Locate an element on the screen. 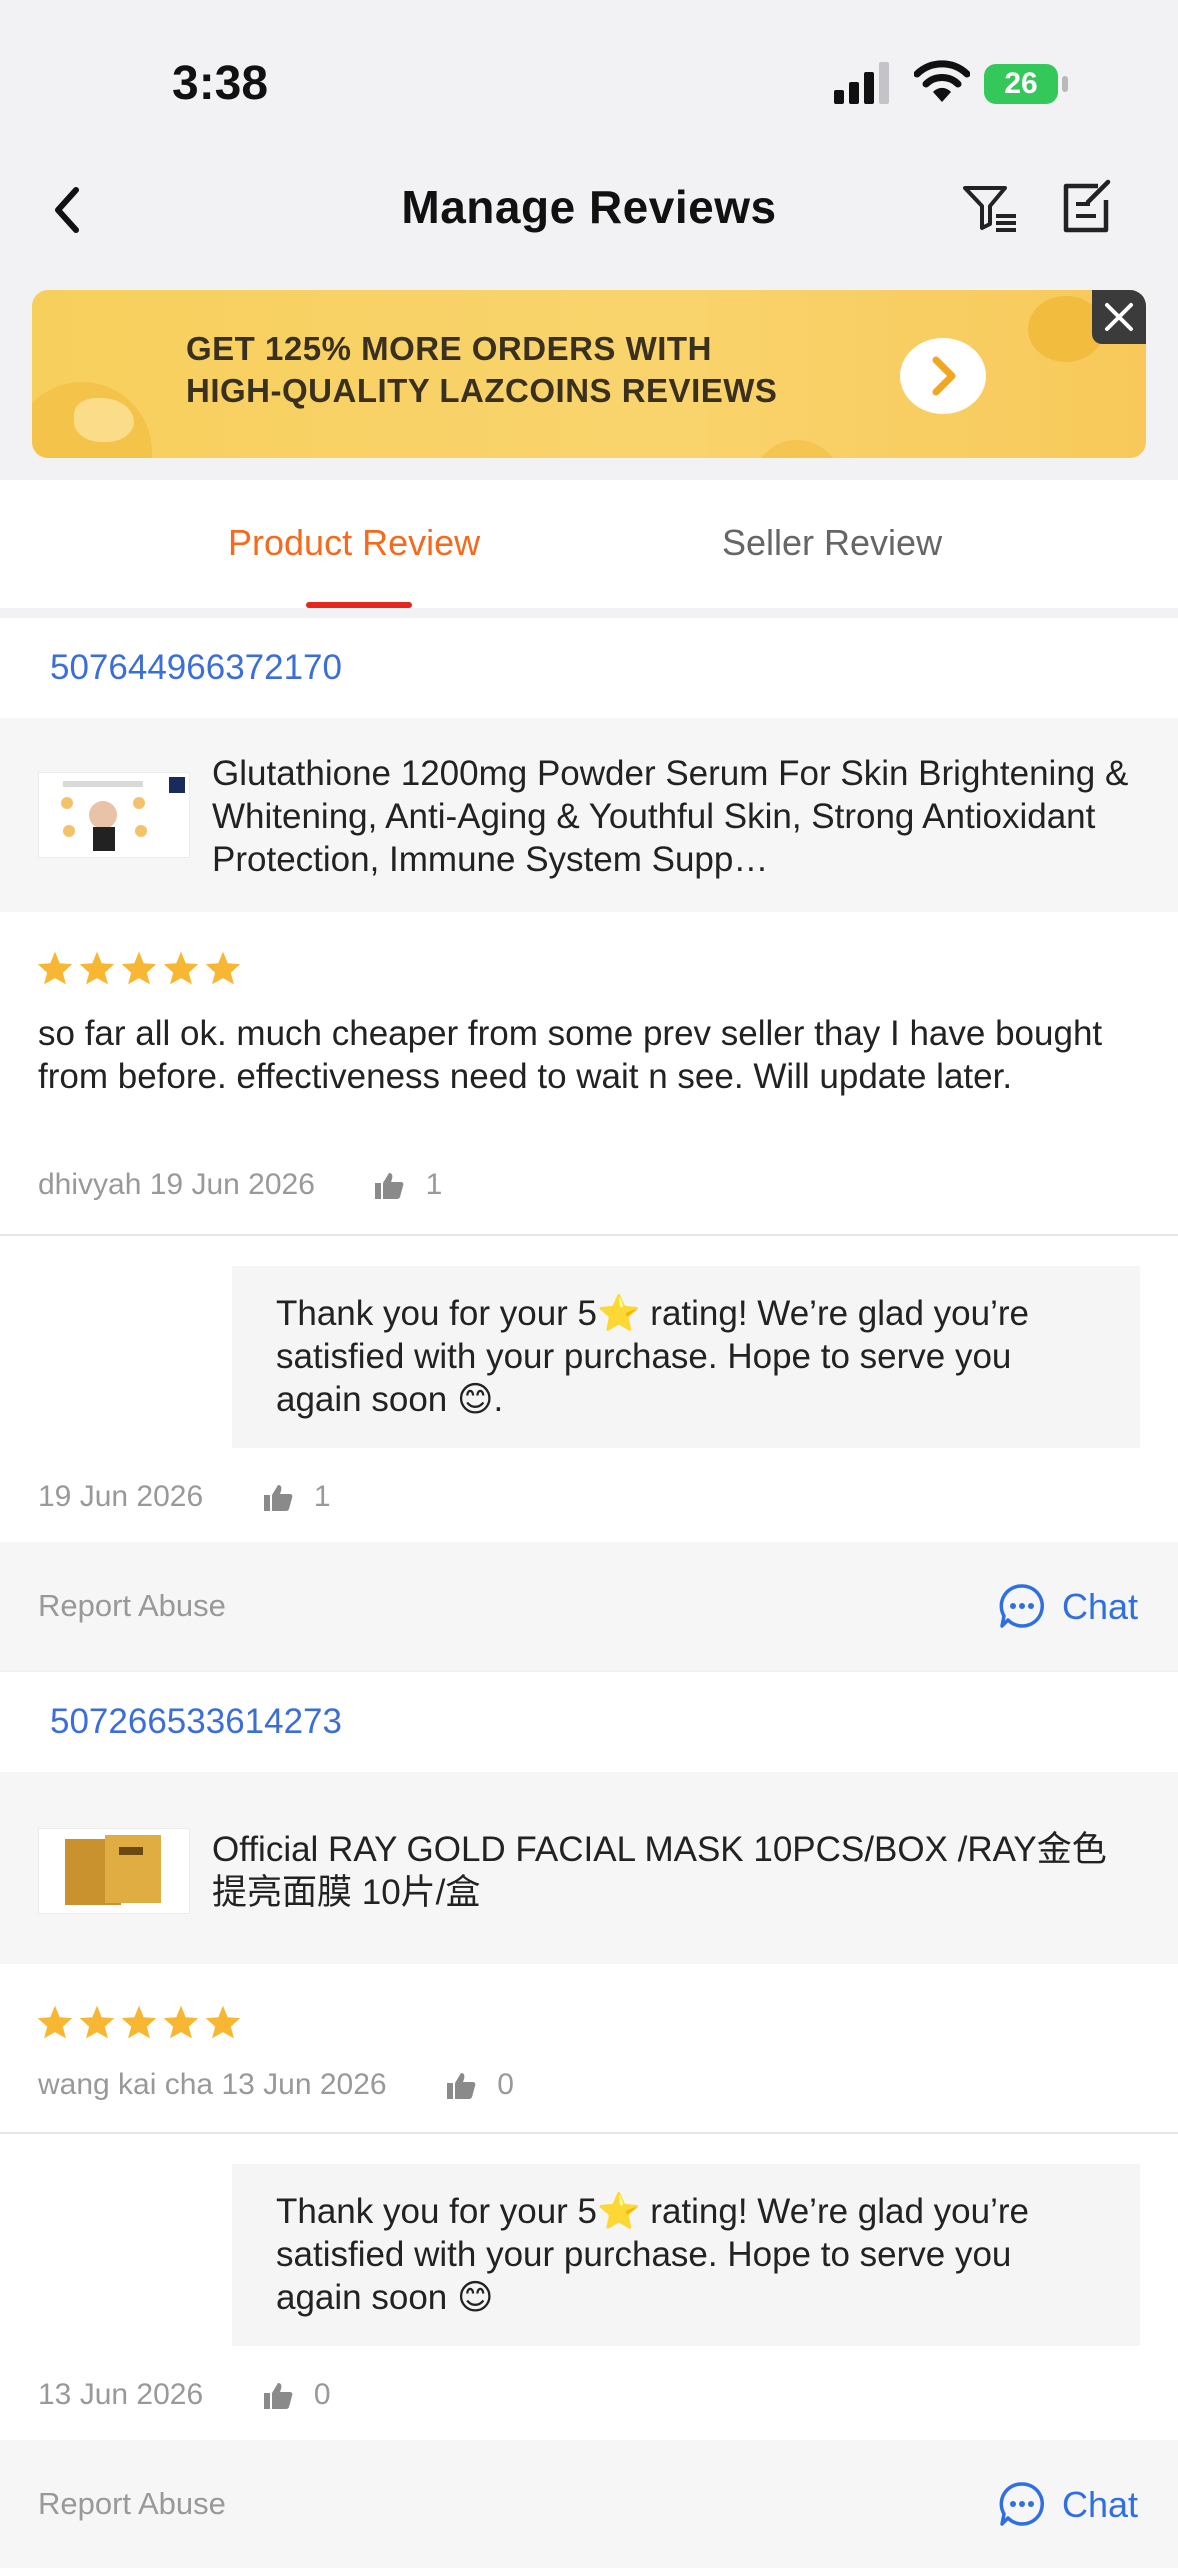 The width and height of the screenshot is (1178, 2568). chevron-right-icon is located at coordinates (944, 376).